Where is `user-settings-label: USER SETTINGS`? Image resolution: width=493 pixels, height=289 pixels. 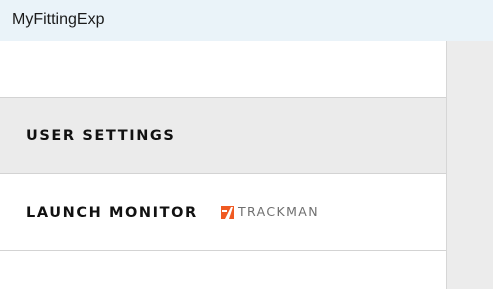
user-settings-label: USER SETTINGS is located at coordinates (101, 136).